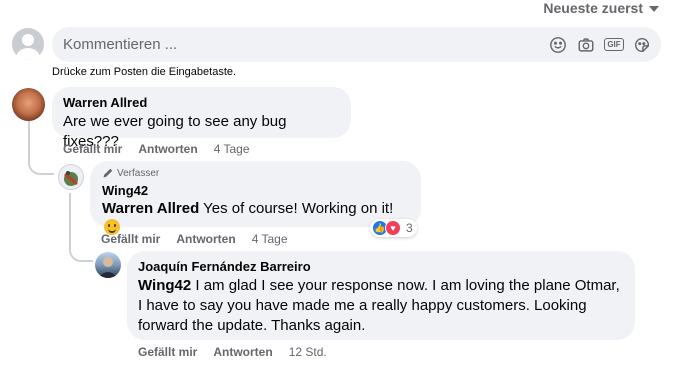 This screenshot has width=693, height=368. I want to click on comment-composer: Kommentieren ... GIF, so click(356, 44).